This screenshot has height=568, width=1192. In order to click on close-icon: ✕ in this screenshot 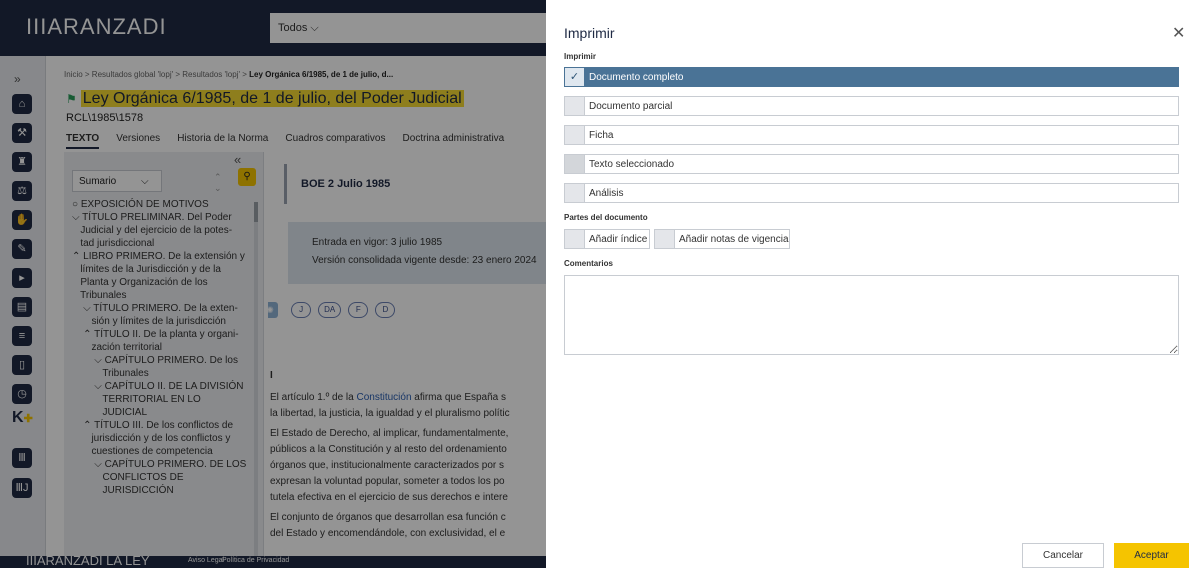, I will do `click(1178, 33)`.